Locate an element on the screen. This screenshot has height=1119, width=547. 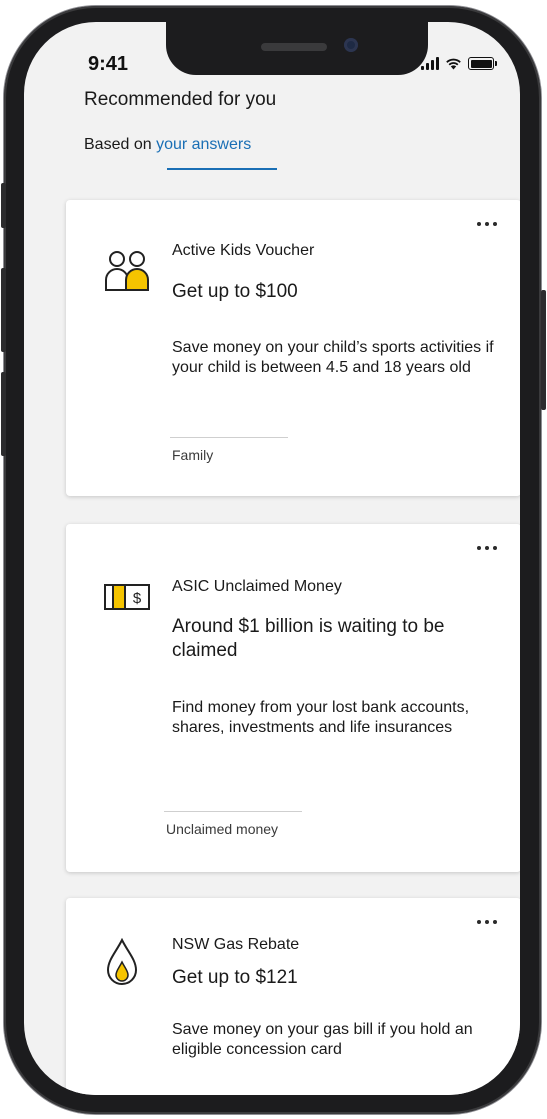
page-title: Recommended for you is located at coordinates (180, 99).